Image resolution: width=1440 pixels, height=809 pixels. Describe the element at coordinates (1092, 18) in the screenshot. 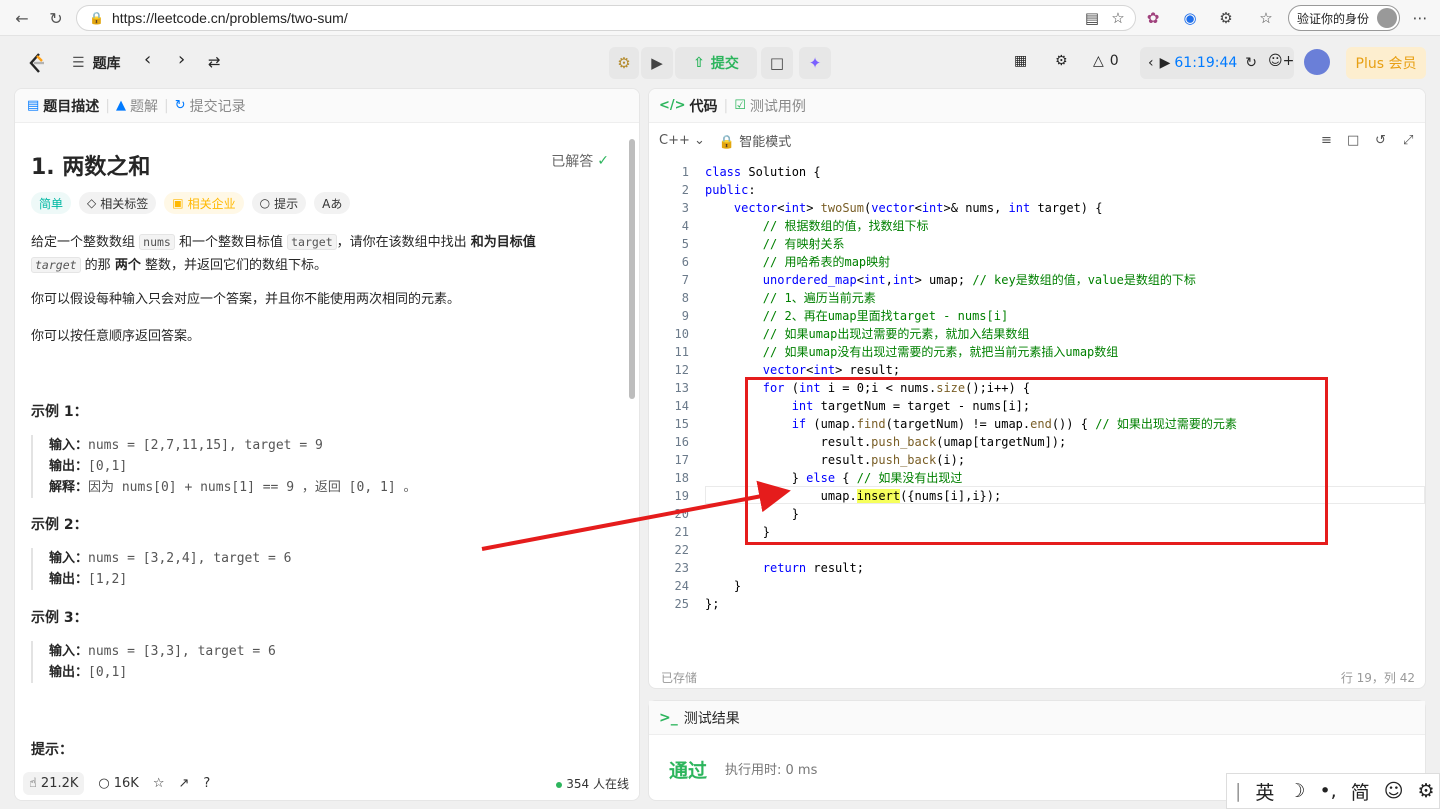

I see `reader-mode-icon: ▤` at that location.